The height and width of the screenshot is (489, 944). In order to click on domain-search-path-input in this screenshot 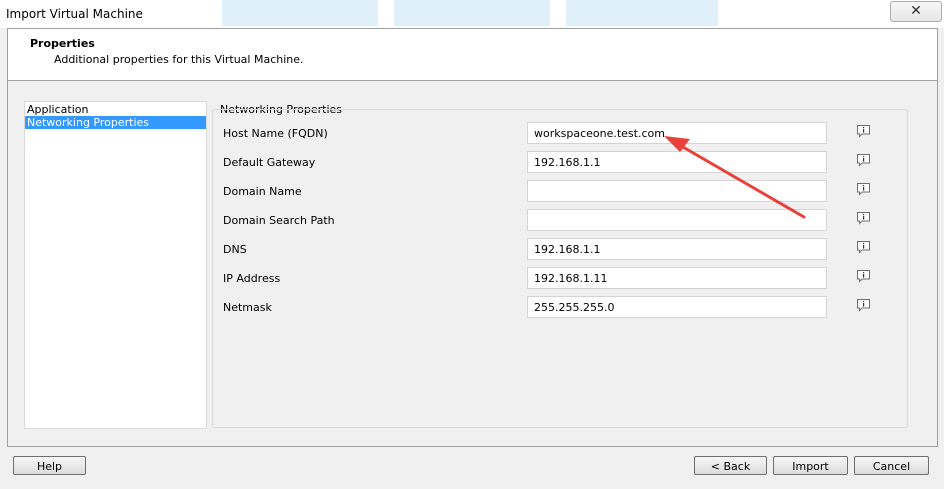, I will do `click(677, 220)`.